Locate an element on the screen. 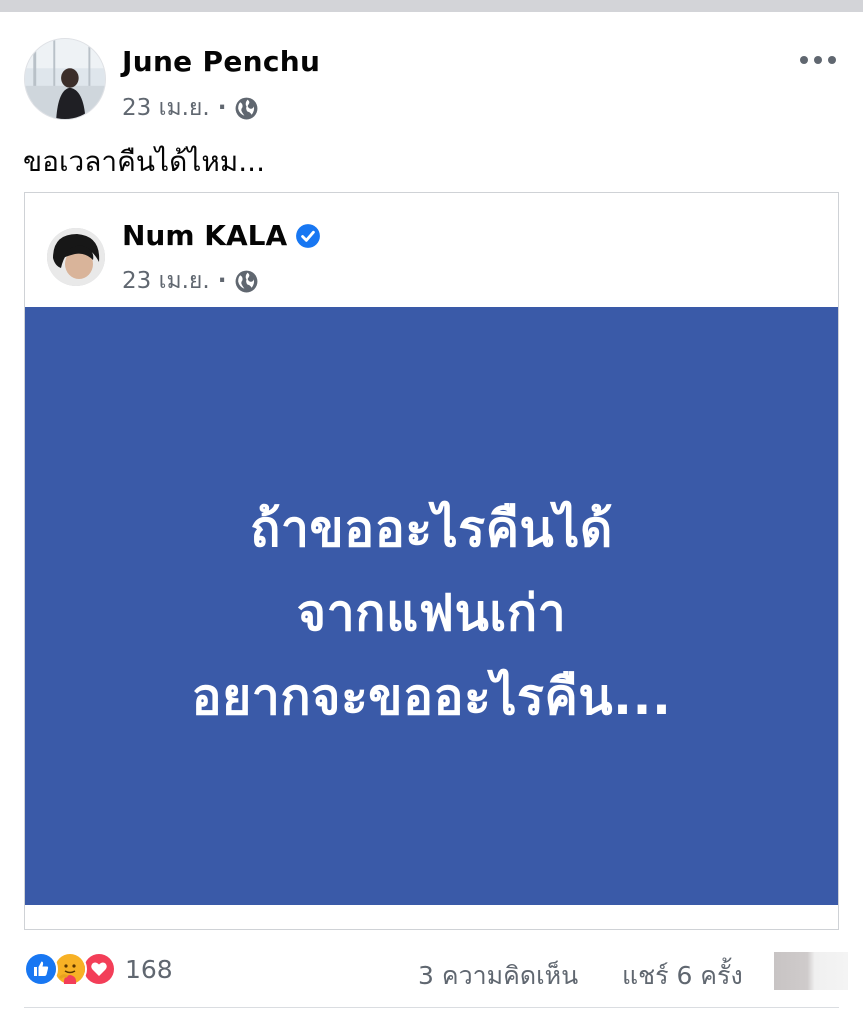  author-avatar is located at coordinates (65, 79).